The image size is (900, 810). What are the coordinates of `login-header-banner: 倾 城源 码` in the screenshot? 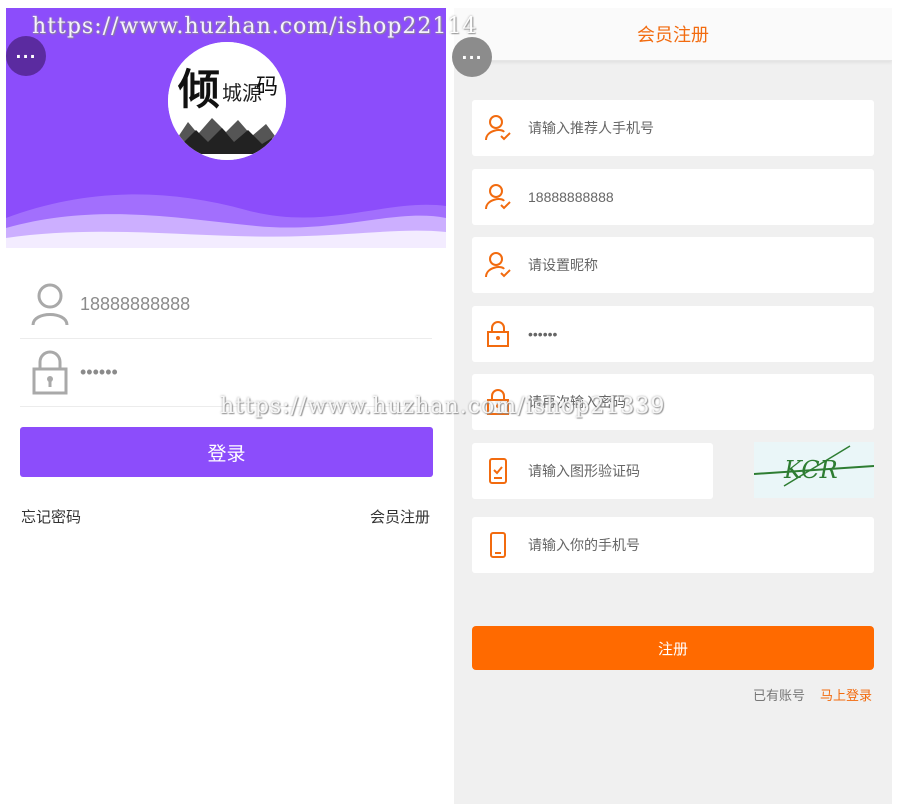 It's located at (226, 128).